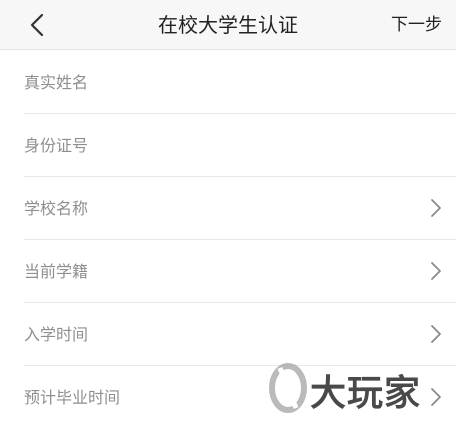  Describe the element at coordinates (56, 271) in the screenshot. I see `enrollment-status-label: 当前学籍` at that location.